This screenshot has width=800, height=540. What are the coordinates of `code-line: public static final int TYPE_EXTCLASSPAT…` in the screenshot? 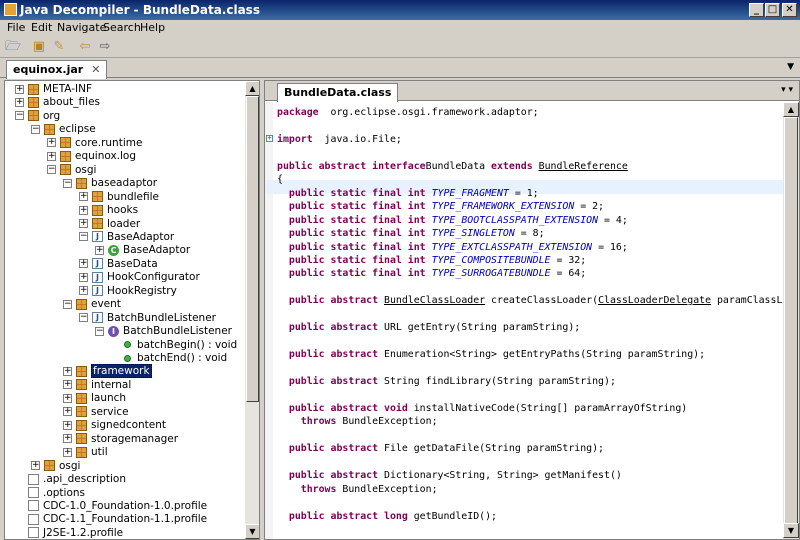 It's located at (452, 247).